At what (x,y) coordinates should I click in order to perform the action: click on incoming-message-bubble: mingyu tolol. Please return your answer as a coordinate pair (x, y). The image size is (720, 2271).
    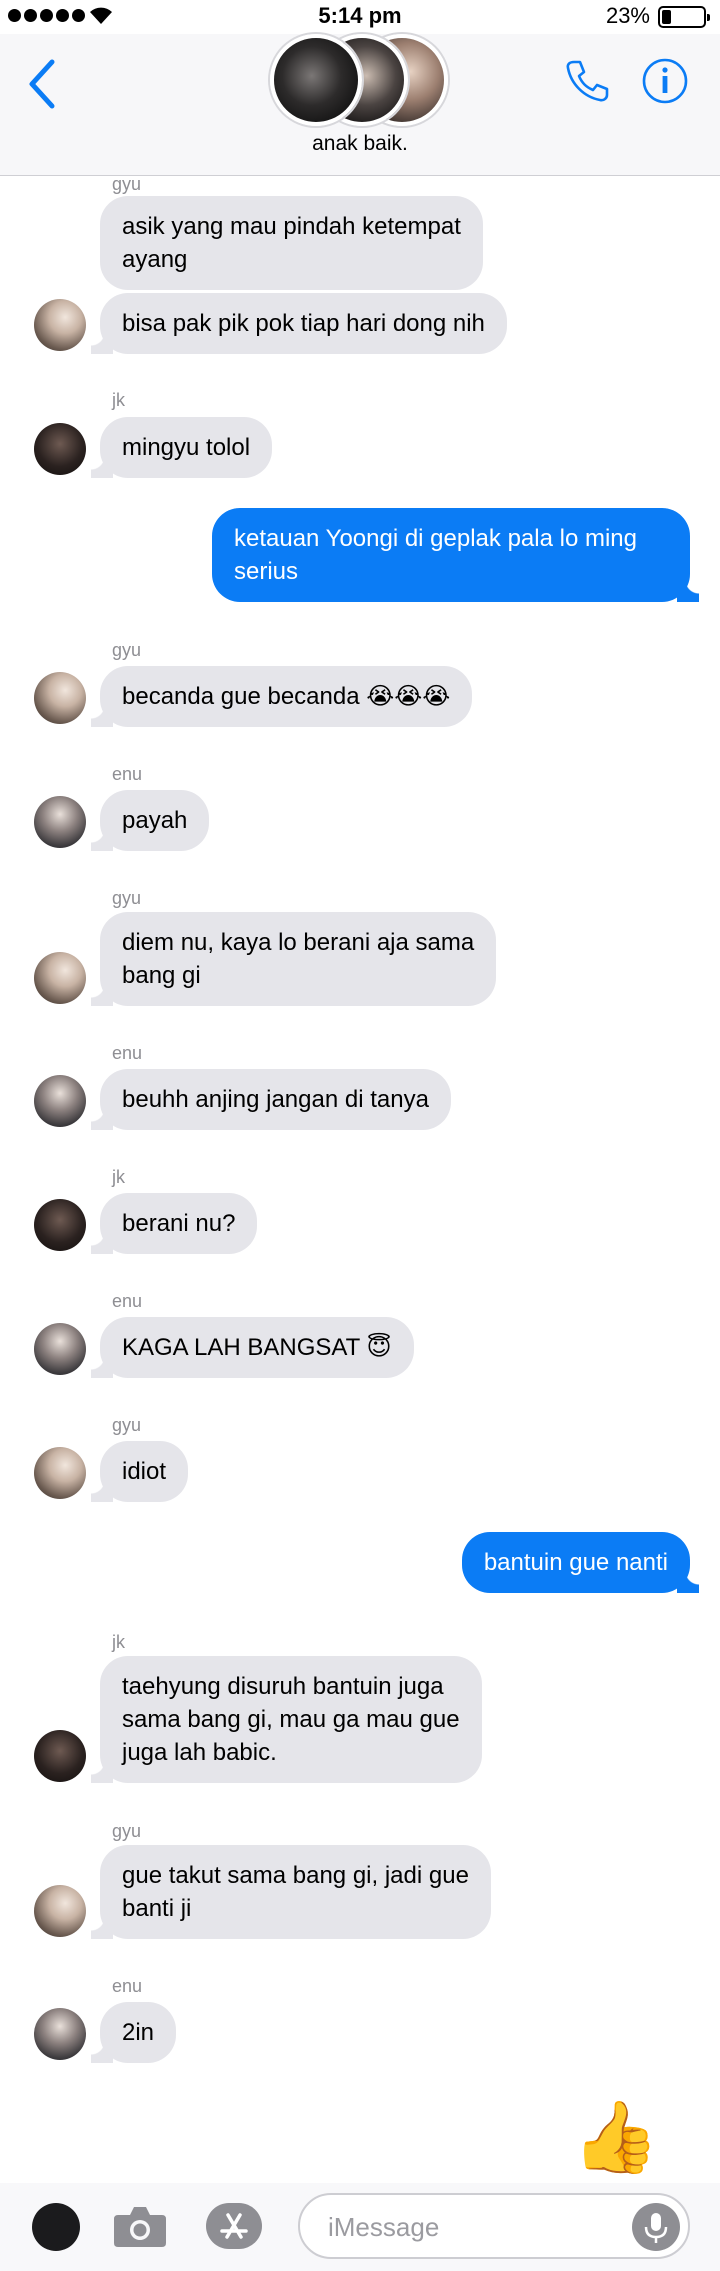
    Looking at the image, I should click on (181, 447).